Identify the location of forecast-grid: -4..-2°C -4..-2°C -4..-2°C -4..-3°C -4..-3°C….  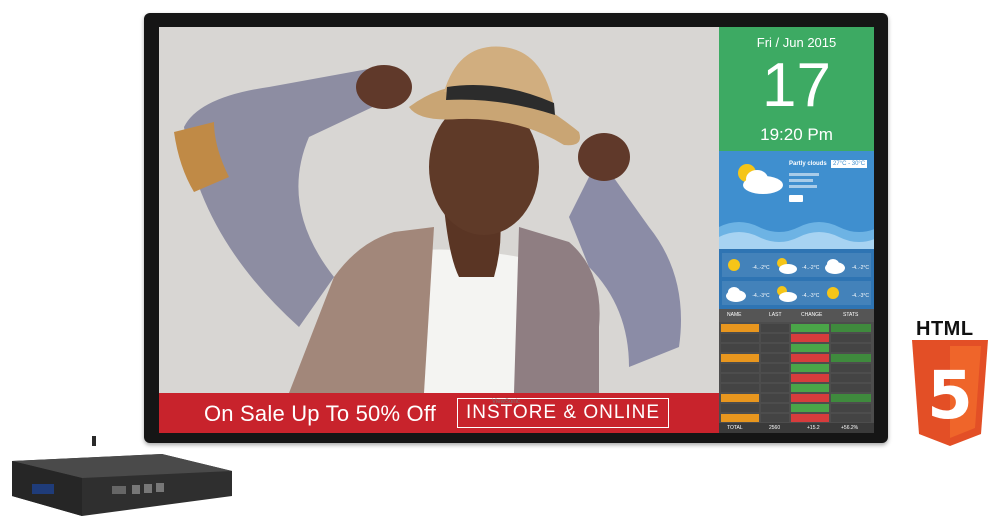
(796, 279).